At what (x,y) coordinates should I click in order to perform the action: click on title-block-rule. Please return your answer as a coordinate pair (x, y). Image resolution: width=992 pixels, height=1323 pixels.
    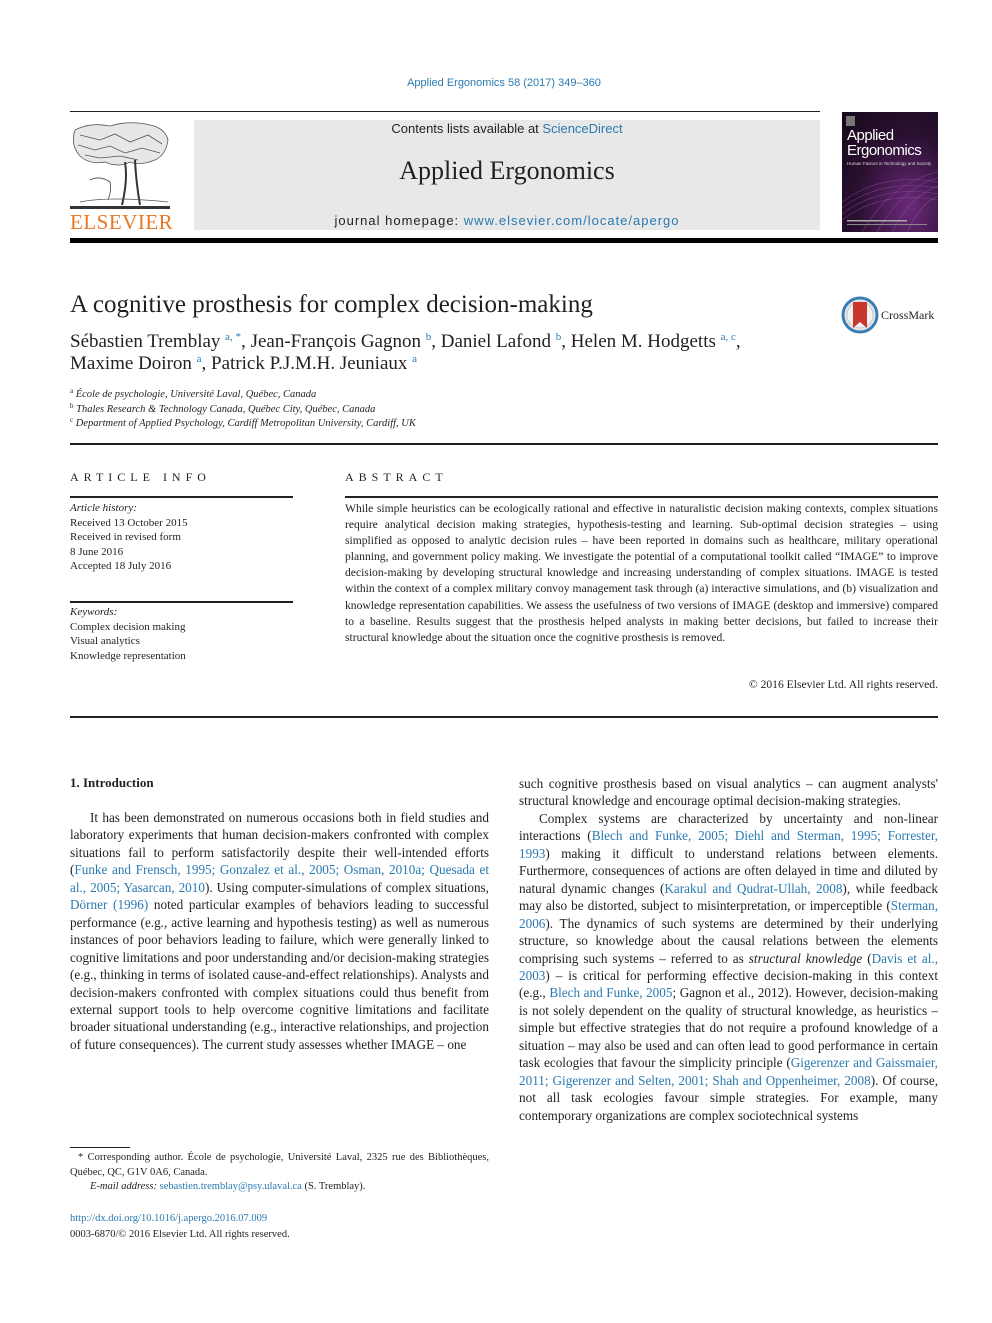
    Looking at the image, I should click on (504, 444).